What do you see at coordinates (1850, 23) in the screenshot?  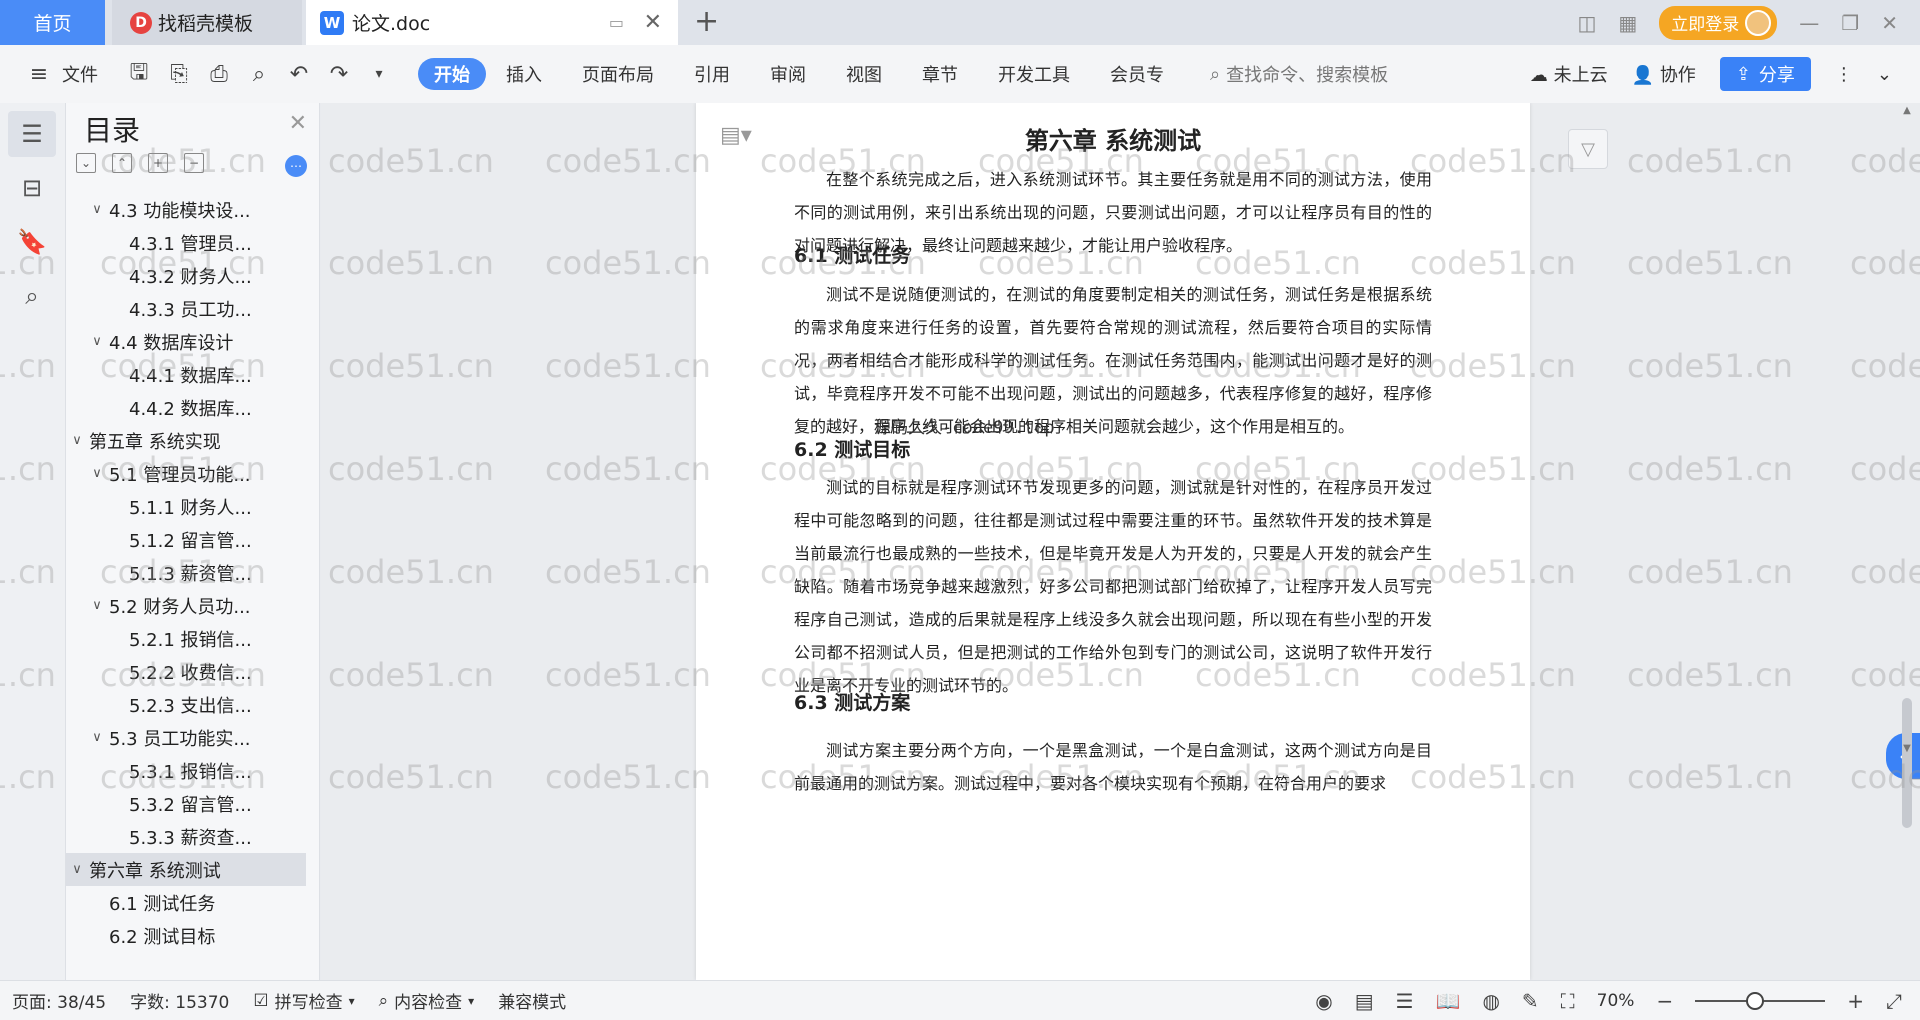 I see `restore-icon: ❐` at bounding box center [1850, 23].